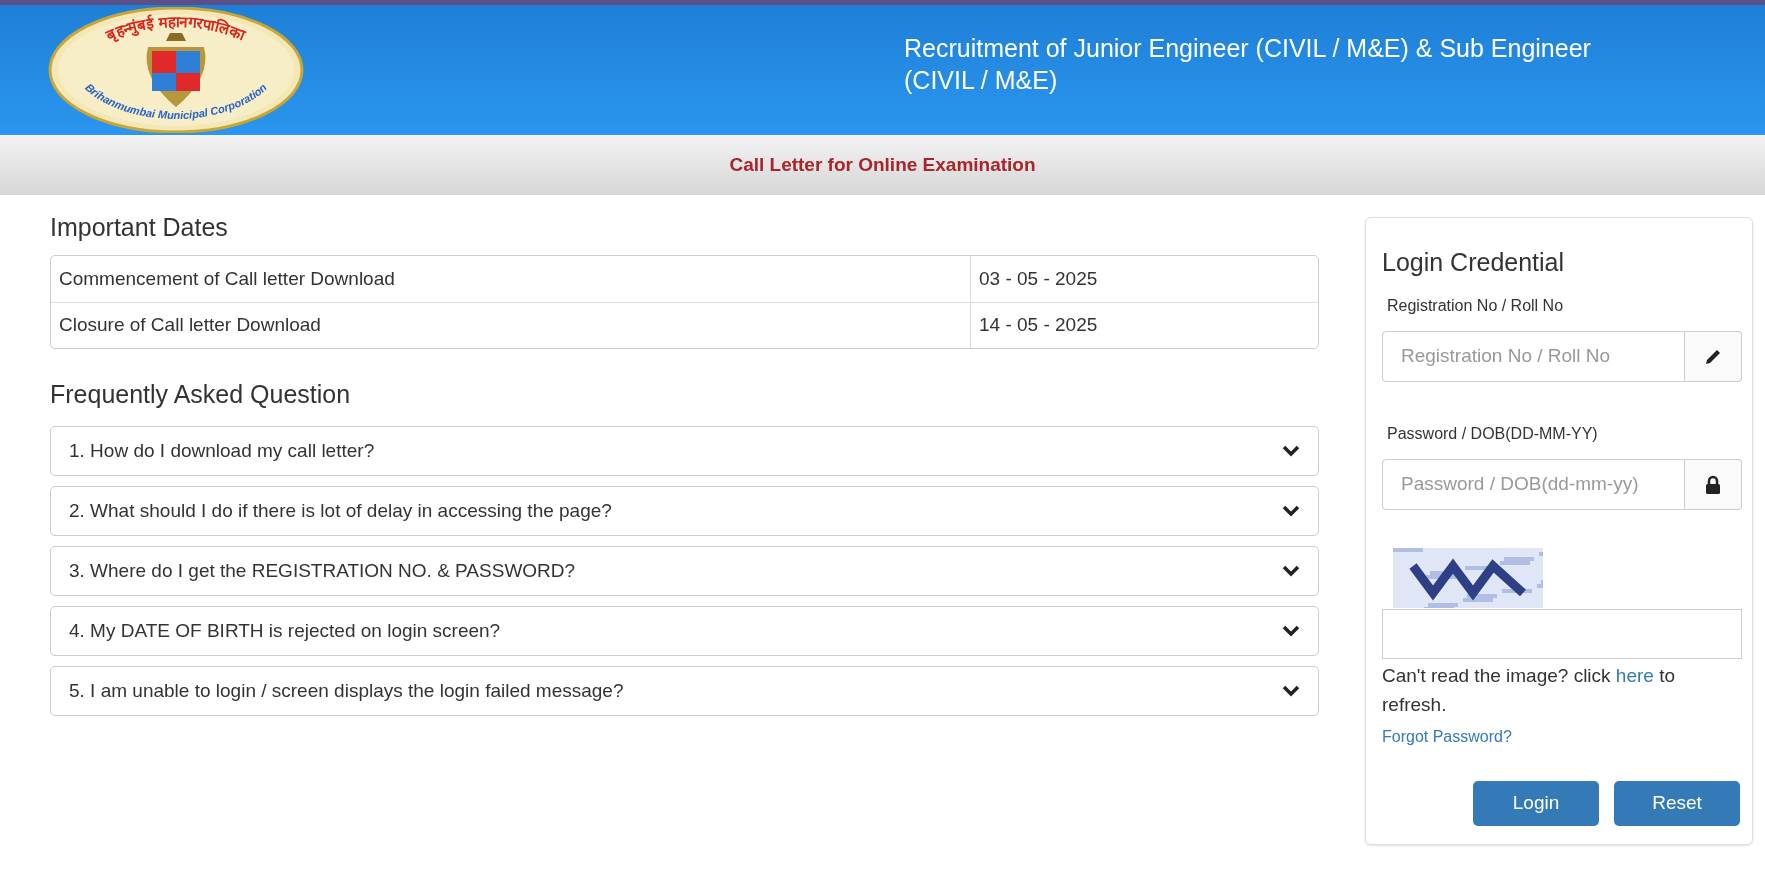 The width and height of the screenshot is (1765, 869). Describe the element at coordinates (684, 511) in the screenshot. I see `faq-item: 2. What should I do if there is lot of delay in accessing the page?` at that location.